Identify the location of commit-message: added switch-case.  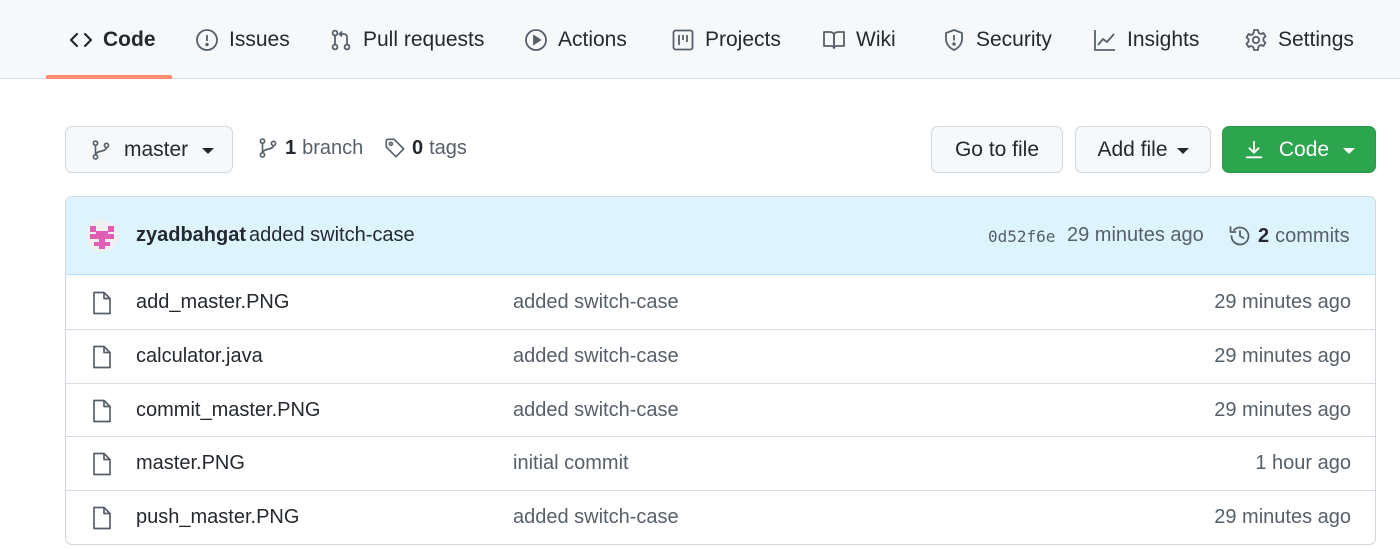
(332, 235).